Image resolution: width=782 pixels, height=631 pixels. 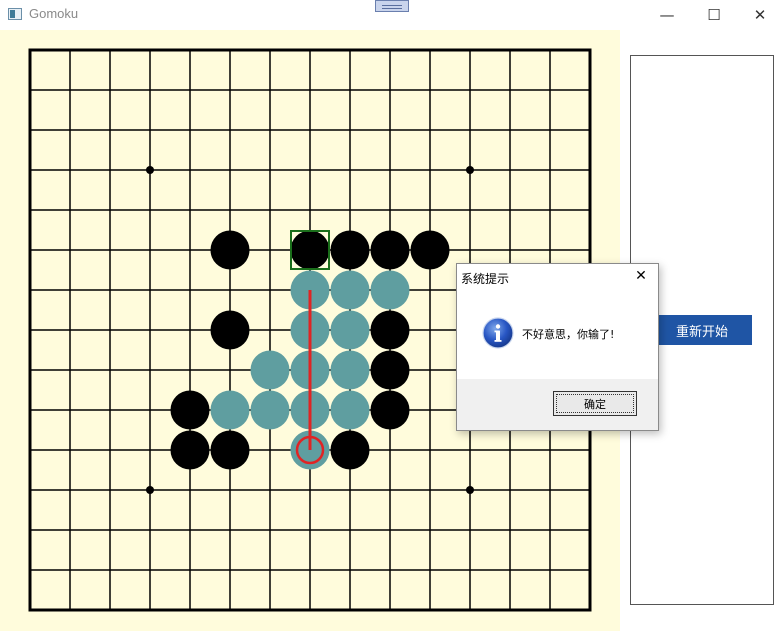 I want to click on message-dialog: 系统提示 ✕ 不好意思，你输了! 确定, so click(x=557, y=347).